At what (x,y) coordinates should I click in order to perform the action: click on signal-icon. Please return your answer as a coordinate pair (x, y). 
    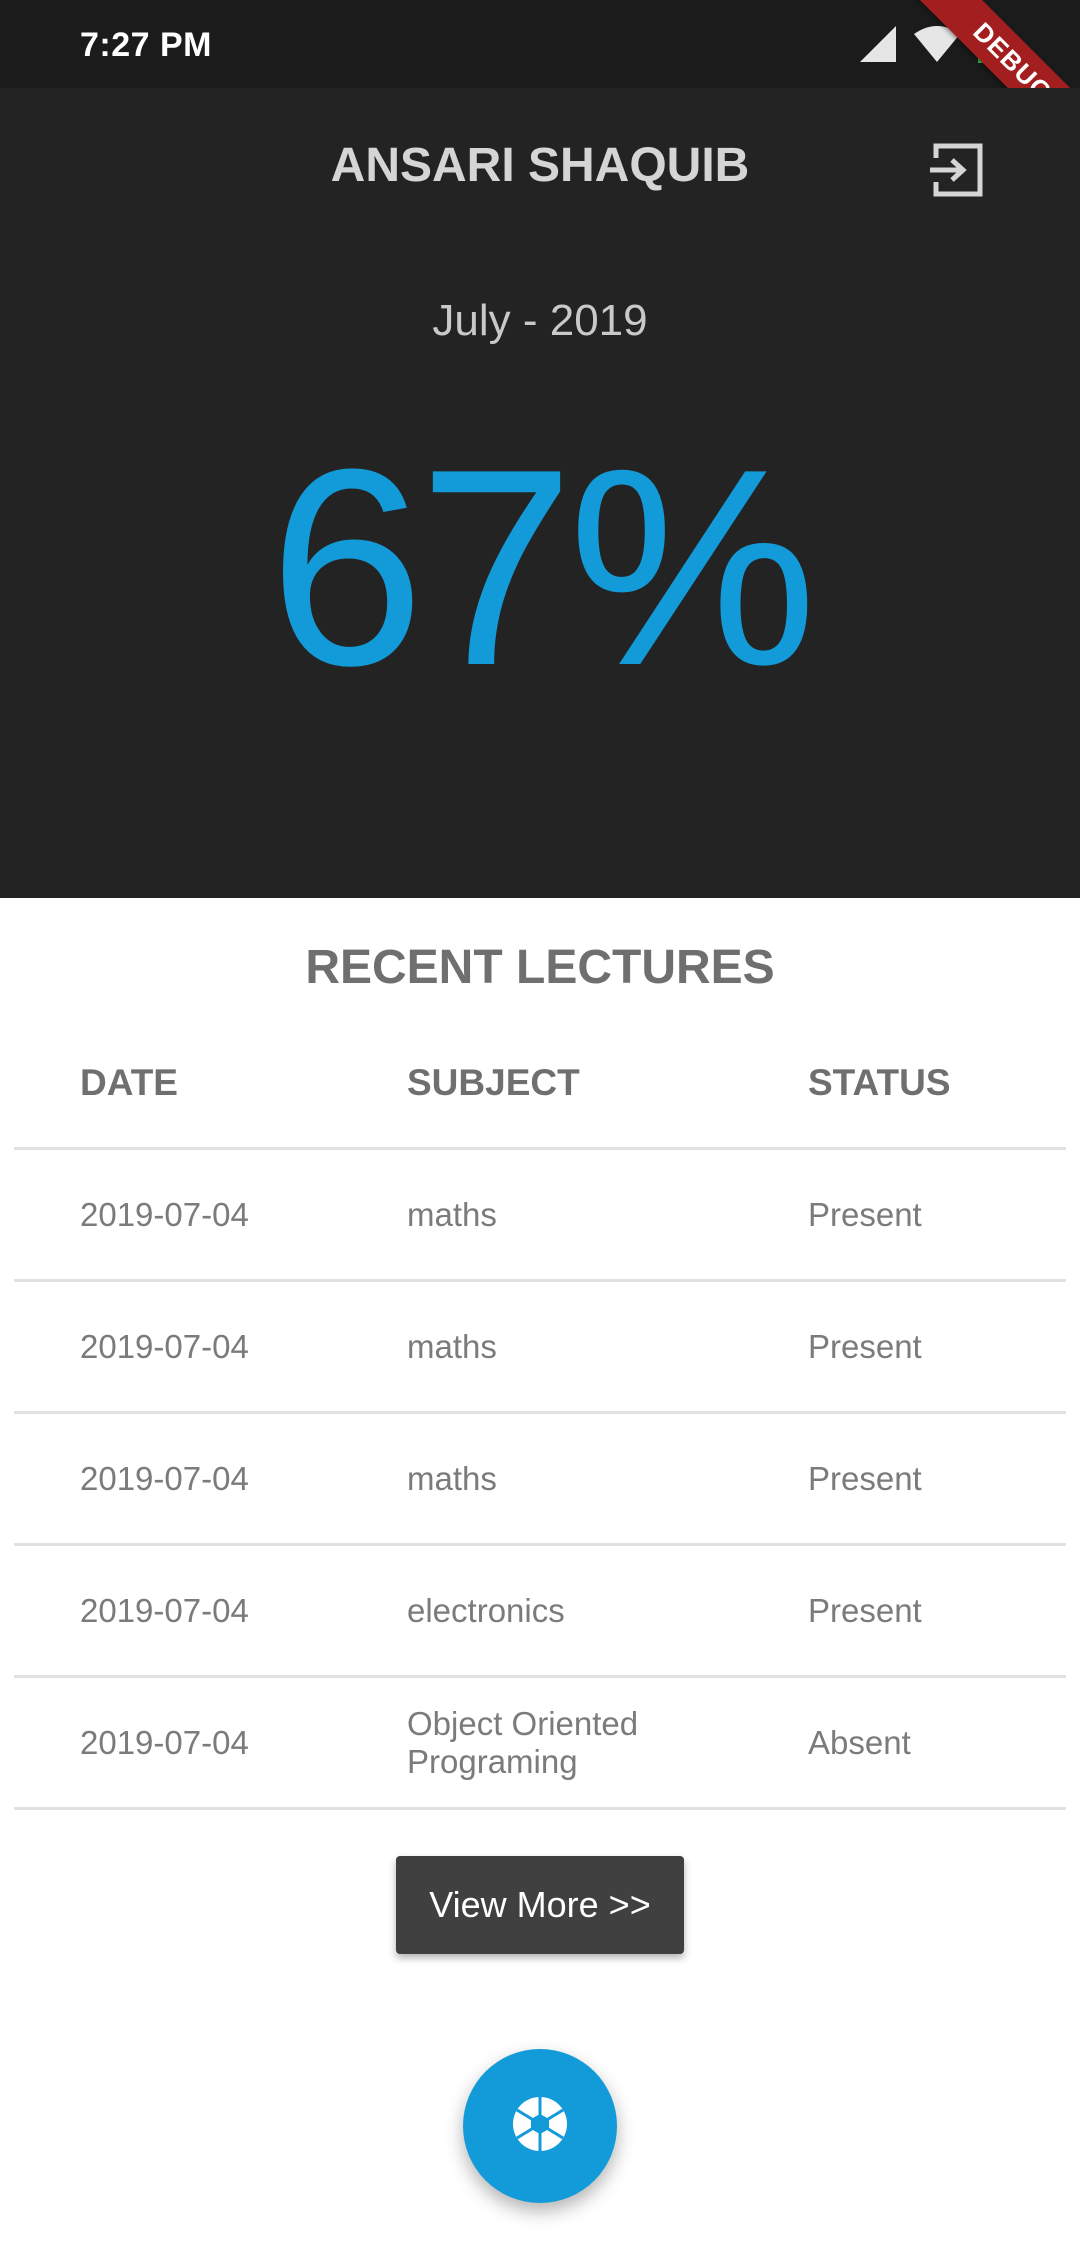
    Looking at the image, I should click on (878, 44).